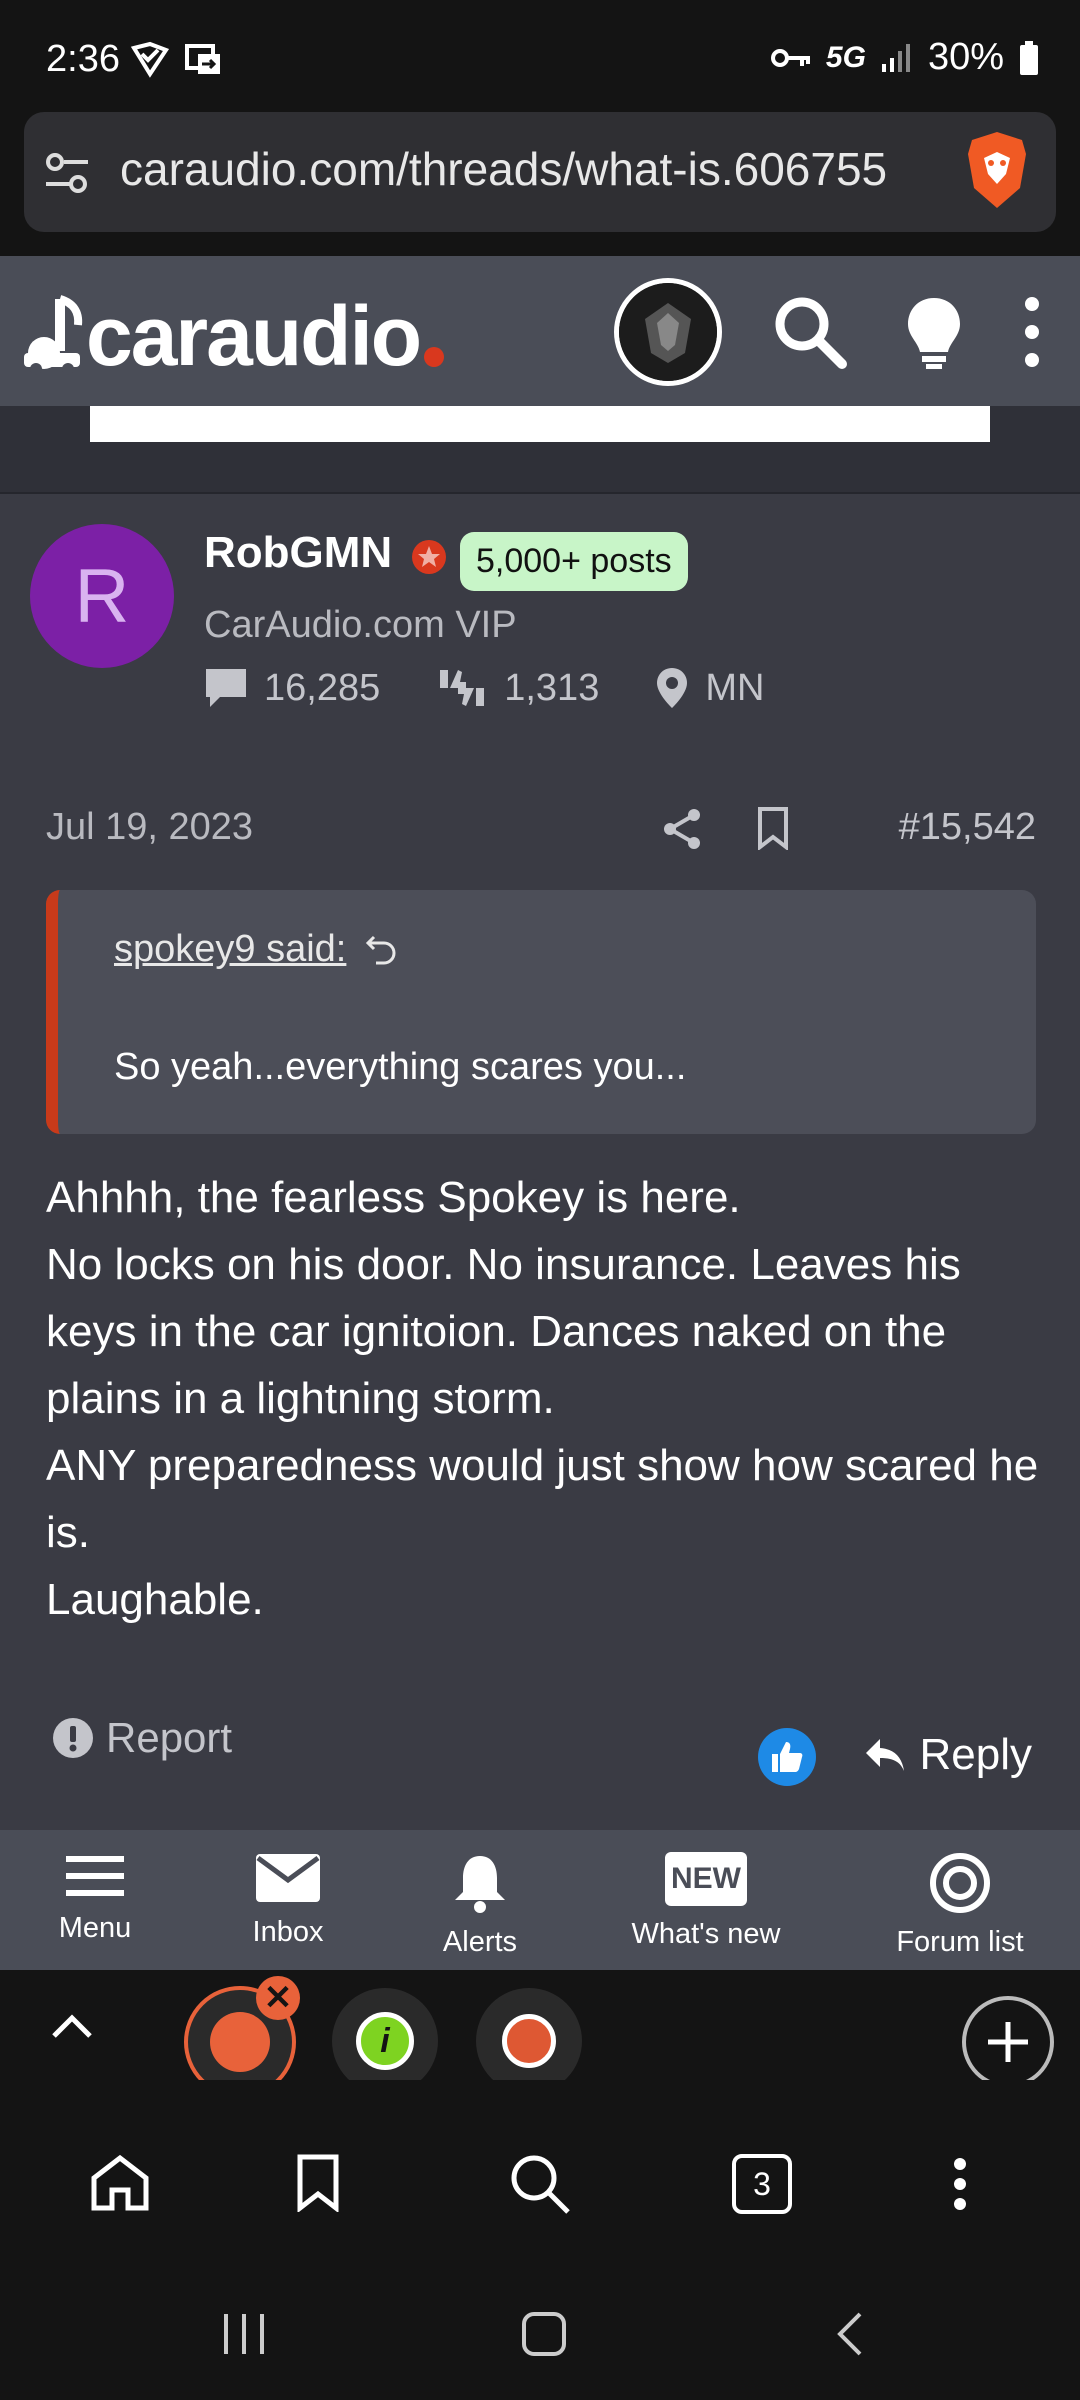  I want to click on caraudio-favicon-icon, so click(240, 2042).